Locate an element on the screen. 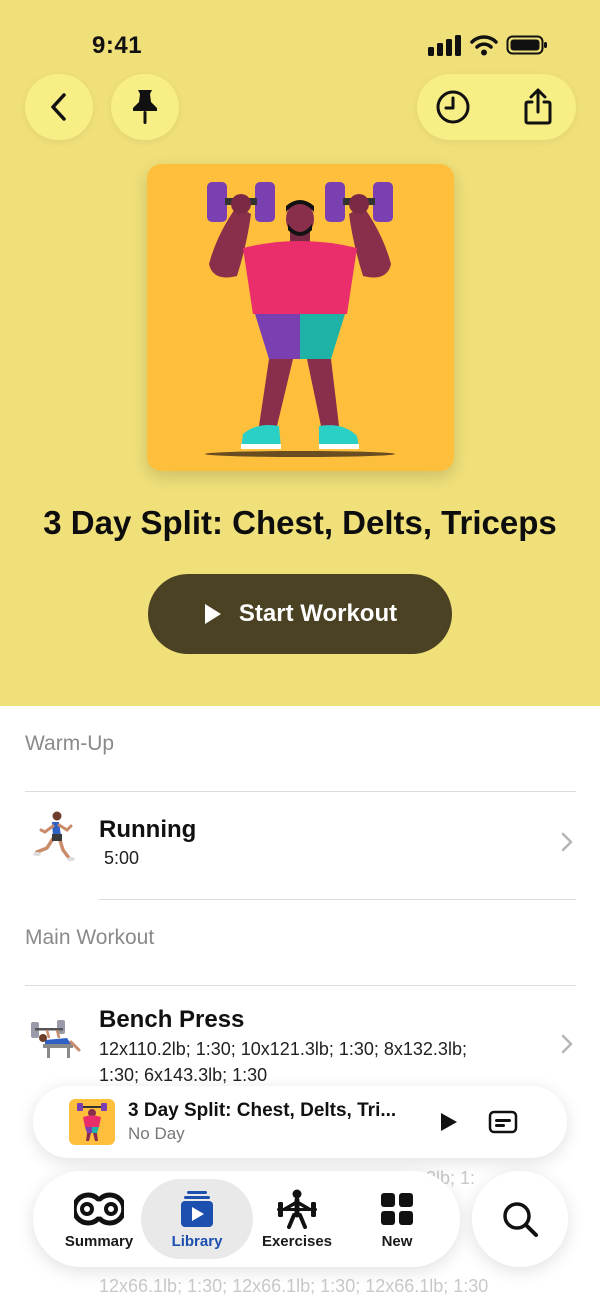  workout-title: 3 Day Split: Chest, Delts, Triceps is located at coordinates (300, 522).